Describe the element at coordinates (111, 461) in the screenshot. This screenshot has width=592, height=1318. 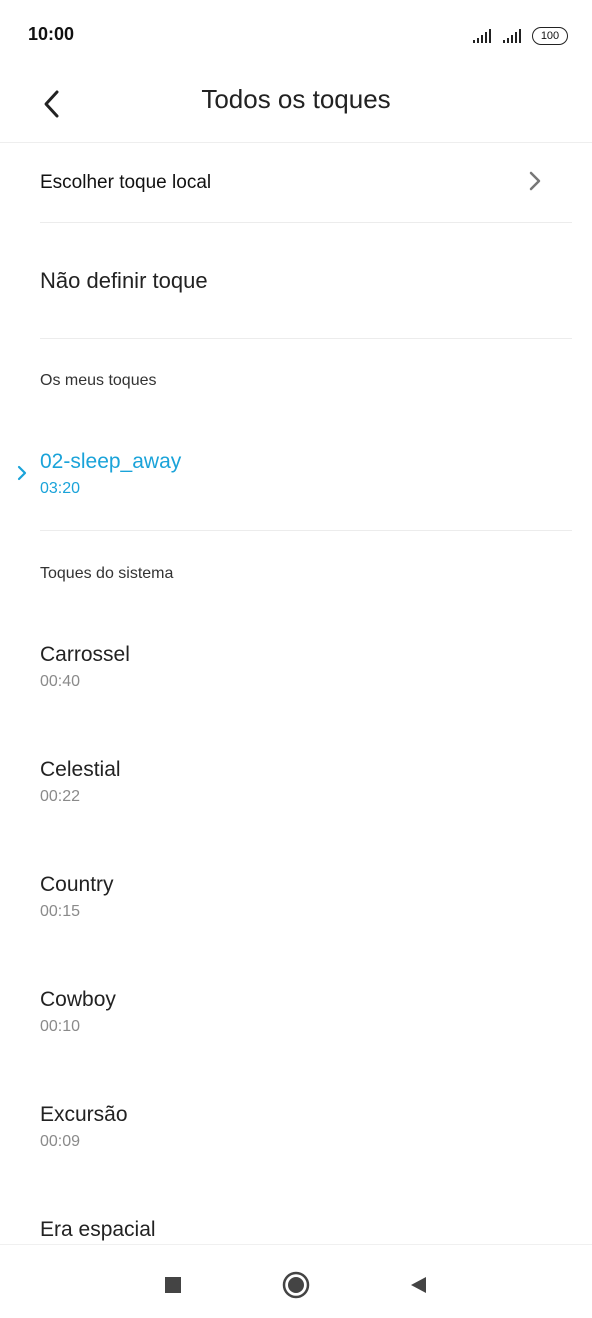
I see `tone-name: 02-sleep_away` at that location.